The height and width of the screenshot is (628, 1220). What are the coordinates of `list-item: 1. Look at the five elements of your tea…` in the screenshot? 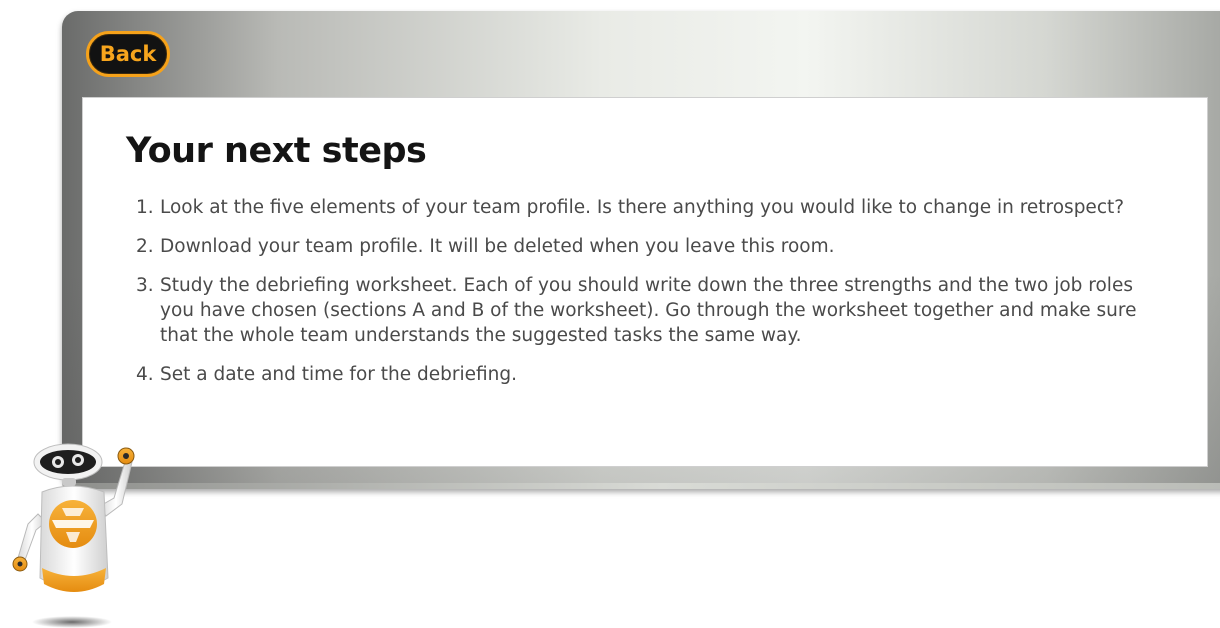 It's located at (651, 207).